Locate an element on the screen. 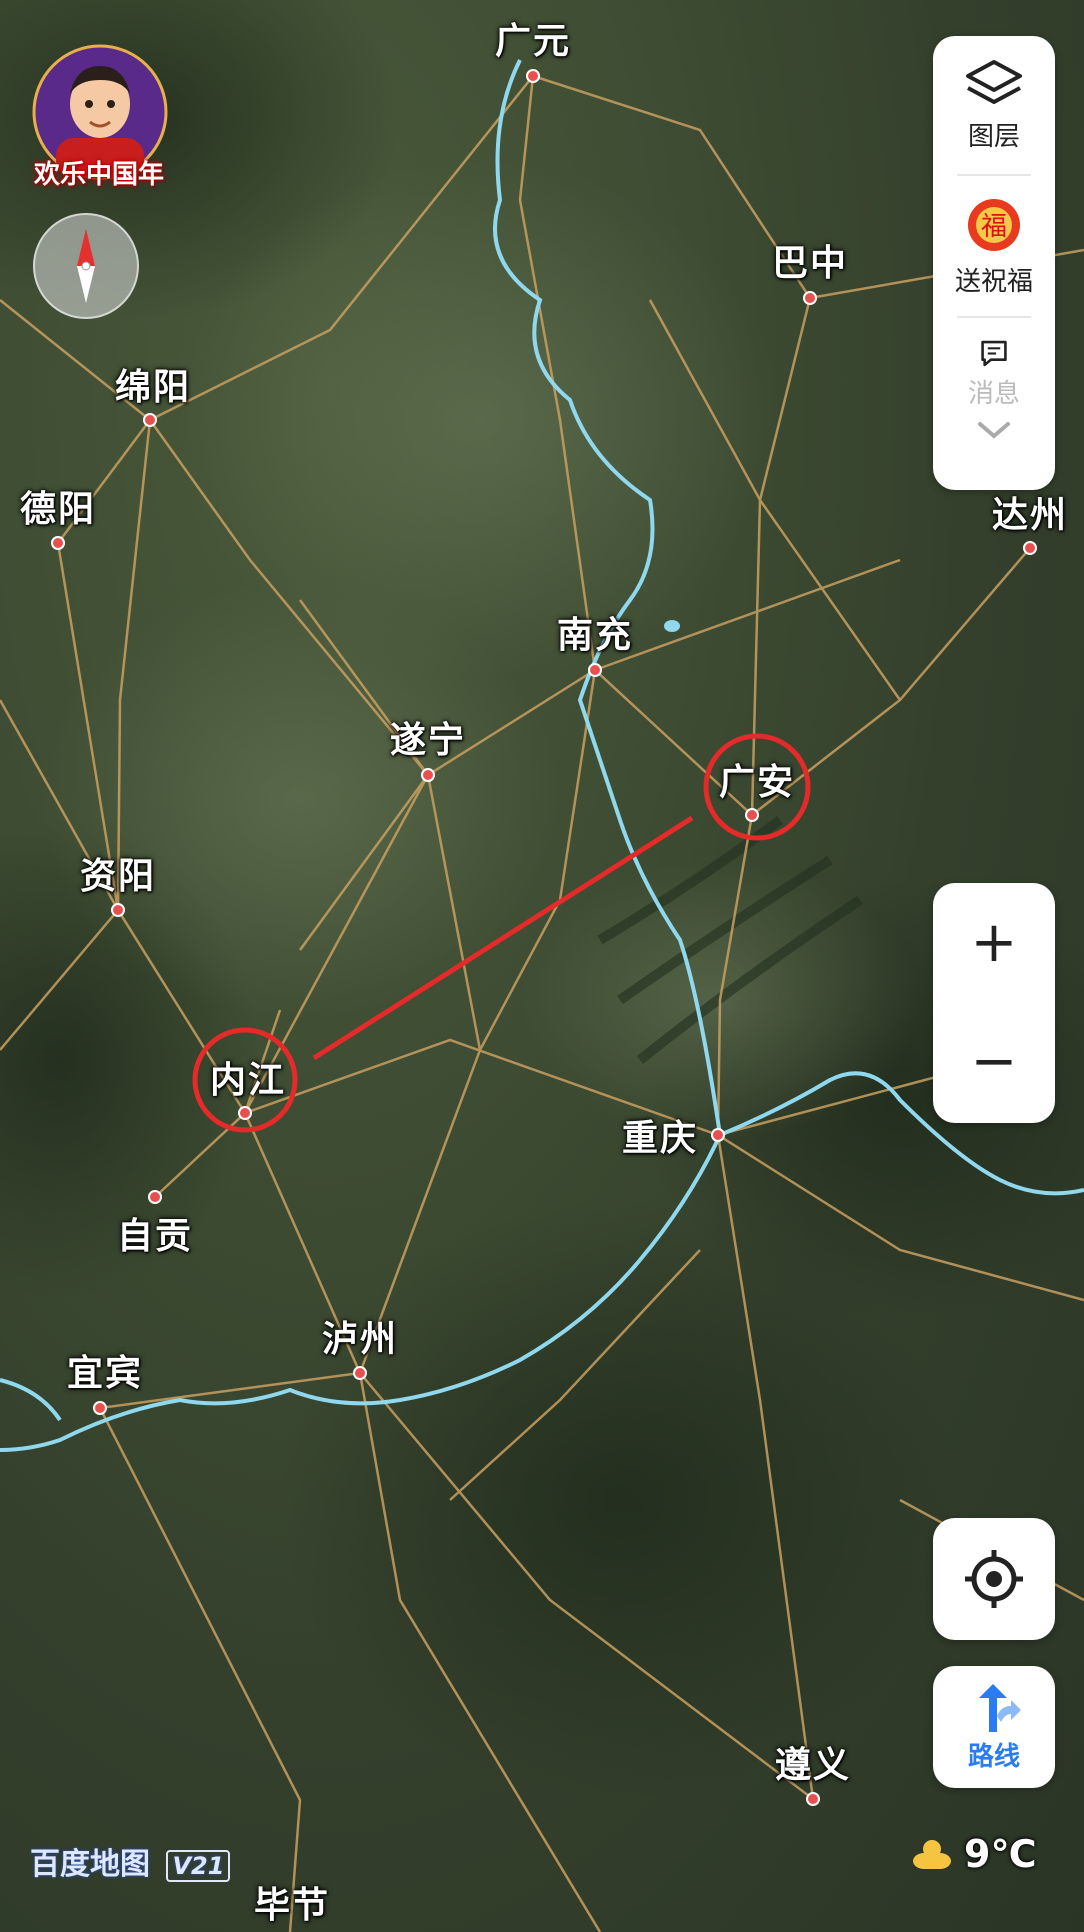  zoom-control: + − is located at coordinates (994, 1003).